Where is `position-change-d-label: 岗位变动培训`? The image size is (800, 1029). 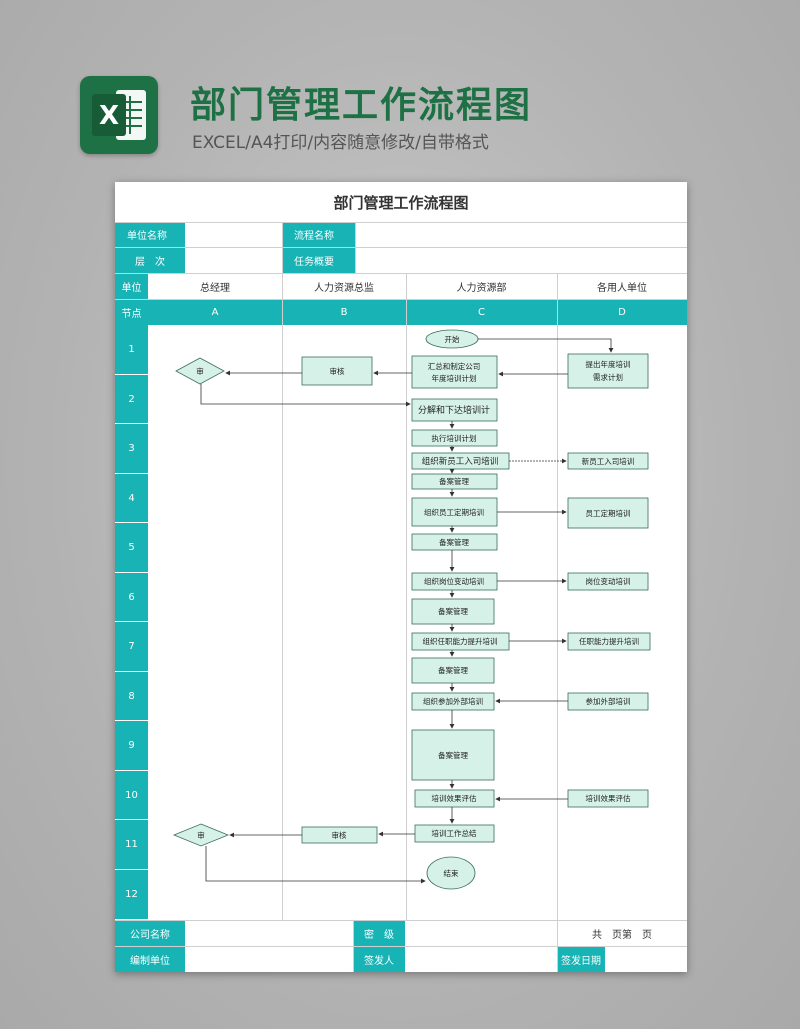 position-change-d-label: 岗位变动培训 is located at coordinates (608, 581).